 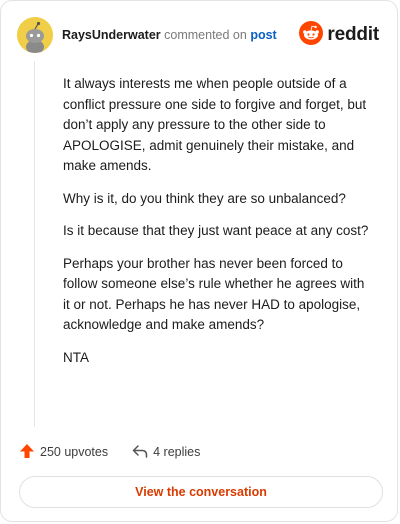 What do you see at coordinates (27, 452) in the screenshot?
I see `upvote-arrow-icon` at bounding box center [27, 452].